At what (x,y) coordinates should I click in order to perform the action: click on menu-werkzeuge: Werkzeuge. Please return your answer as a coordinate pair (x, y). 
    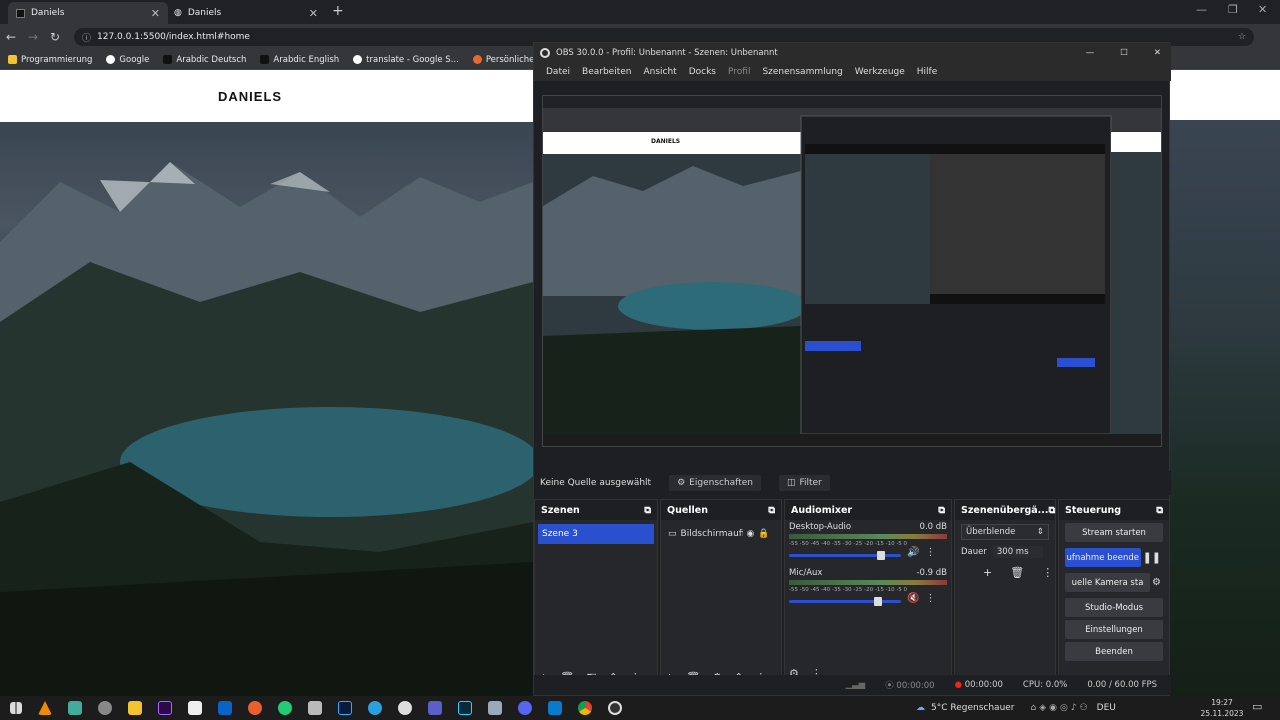
    Looking at the image, I should click on (880, 72).